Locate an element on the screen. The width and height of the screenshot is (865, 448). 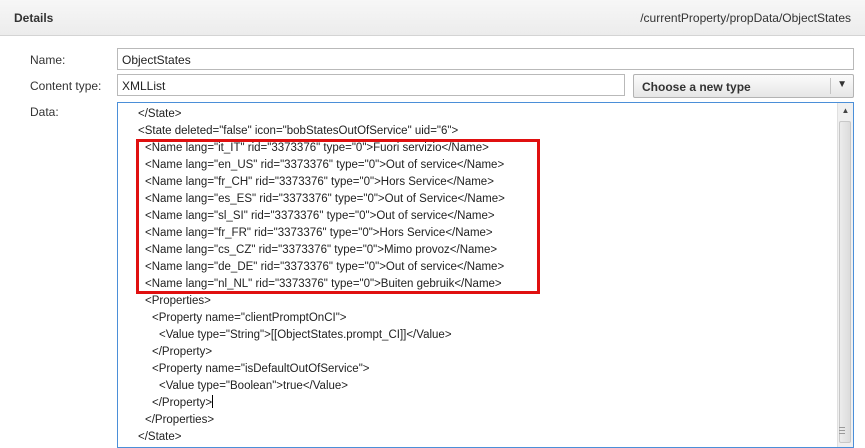
code-line: <Property name="clientPromptOnCI"> is located at coordinates (249, 318).